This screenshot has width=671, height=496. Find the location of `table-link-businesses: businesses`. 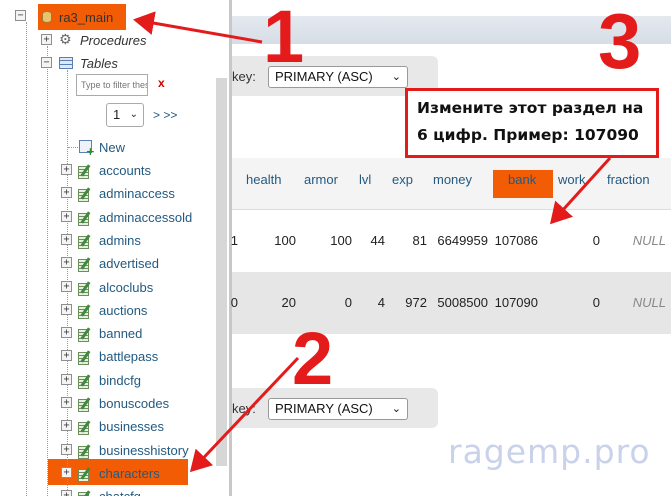

table-link-businesses: businesses is located at coordinates (131, 426).